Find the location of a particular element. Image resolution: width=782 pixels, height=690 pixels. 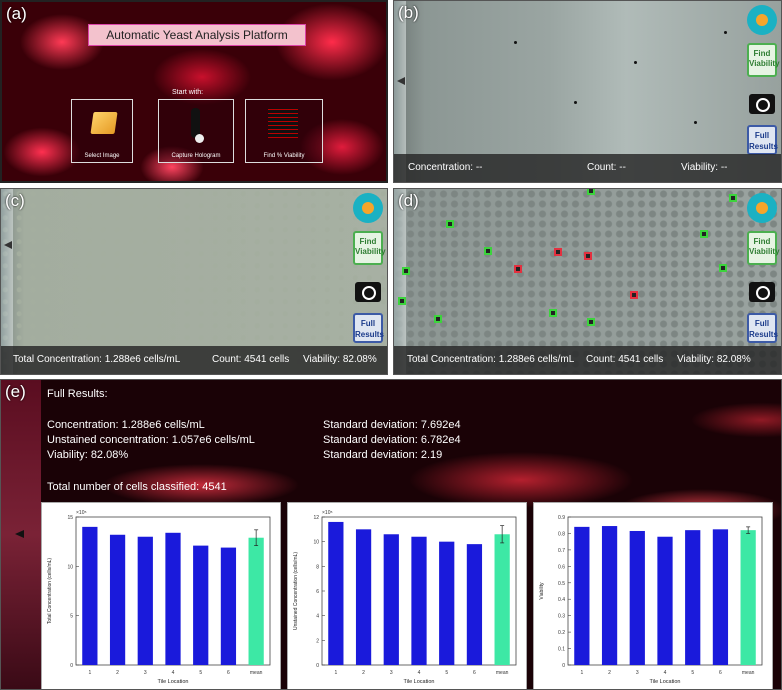

y-tick-label: 0.4 is located at coordinates (561, 600).